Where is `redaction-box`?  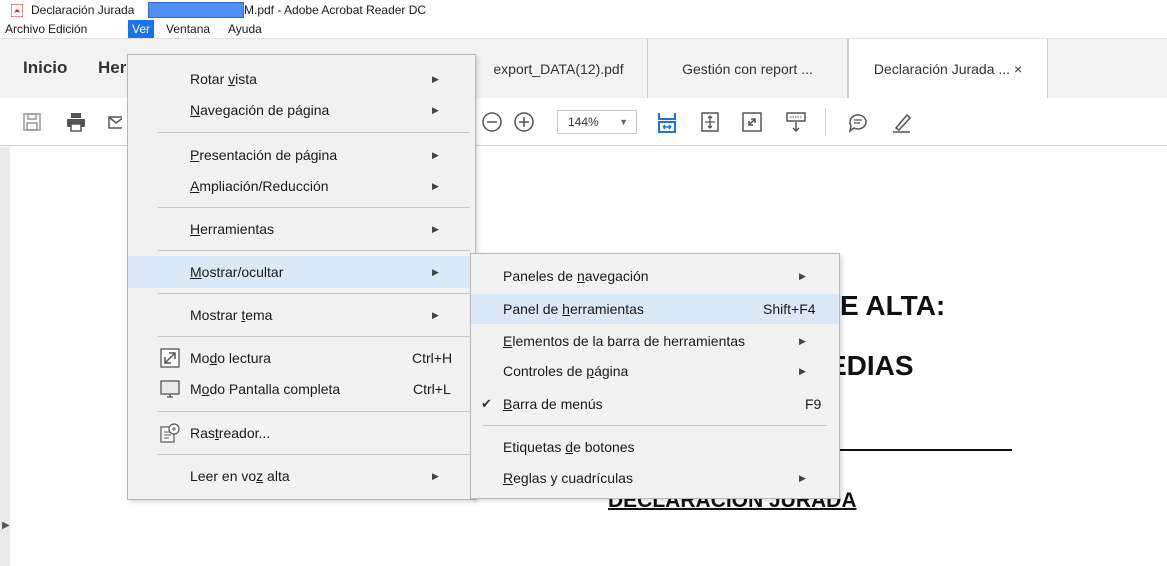
redaction-box is located at coordinates (196, 10).